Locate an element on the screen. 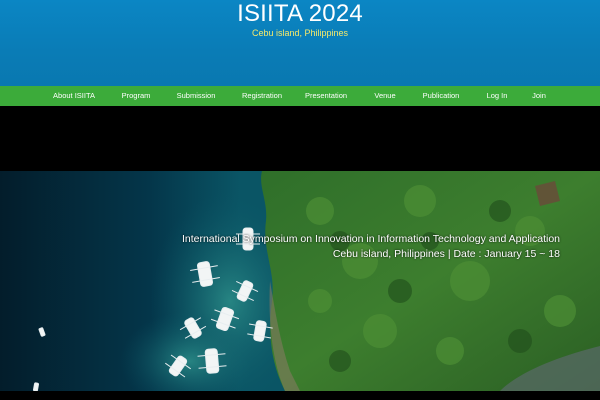 This screenshot has width=600, height=400. nav-item-registration: Registration is located at coordinates (262, 96).